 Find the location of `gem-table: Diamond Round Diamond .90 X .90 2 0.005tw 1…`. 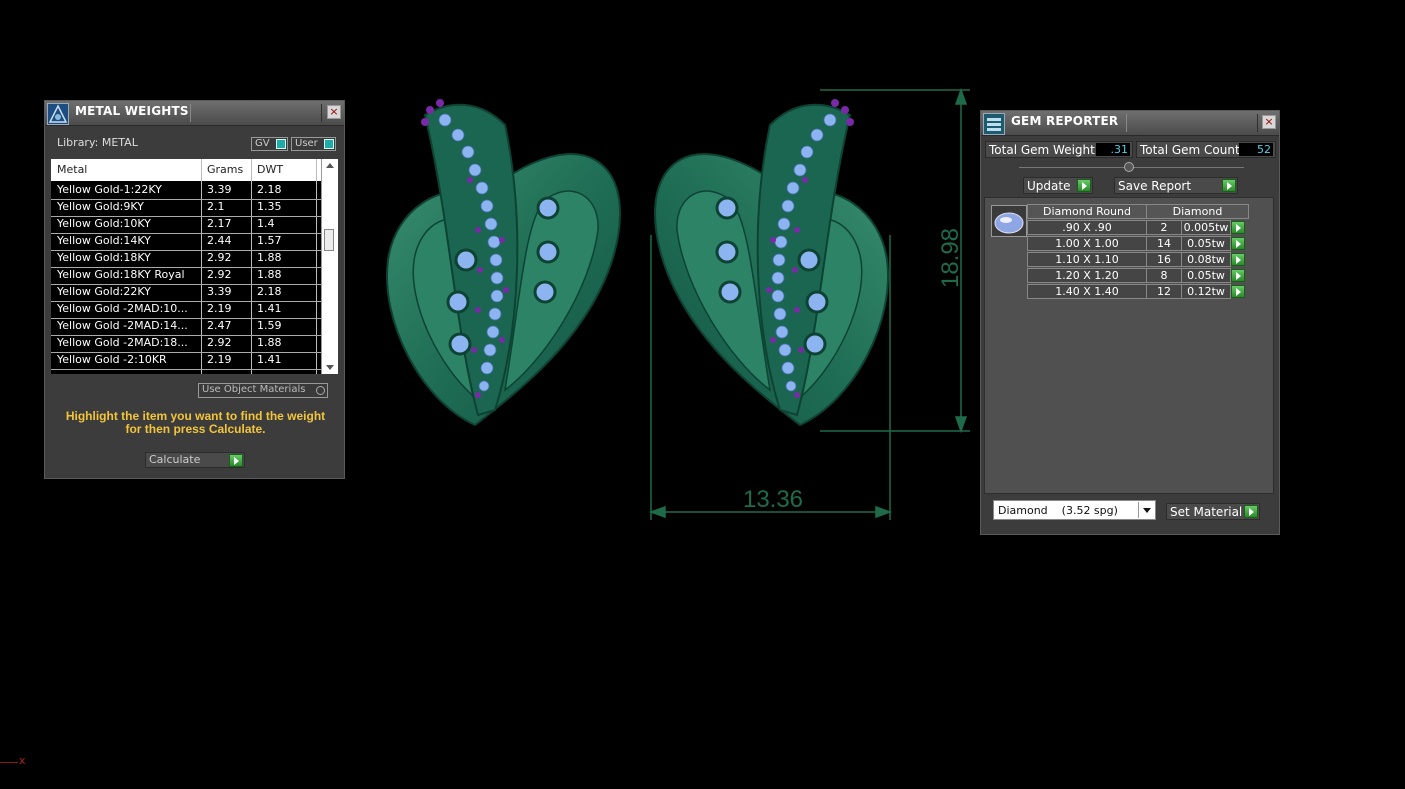

gem-table: Diamond Round Diamond .90 X .90 2 0.005tw 1… is located at coordinates (1147, 259).